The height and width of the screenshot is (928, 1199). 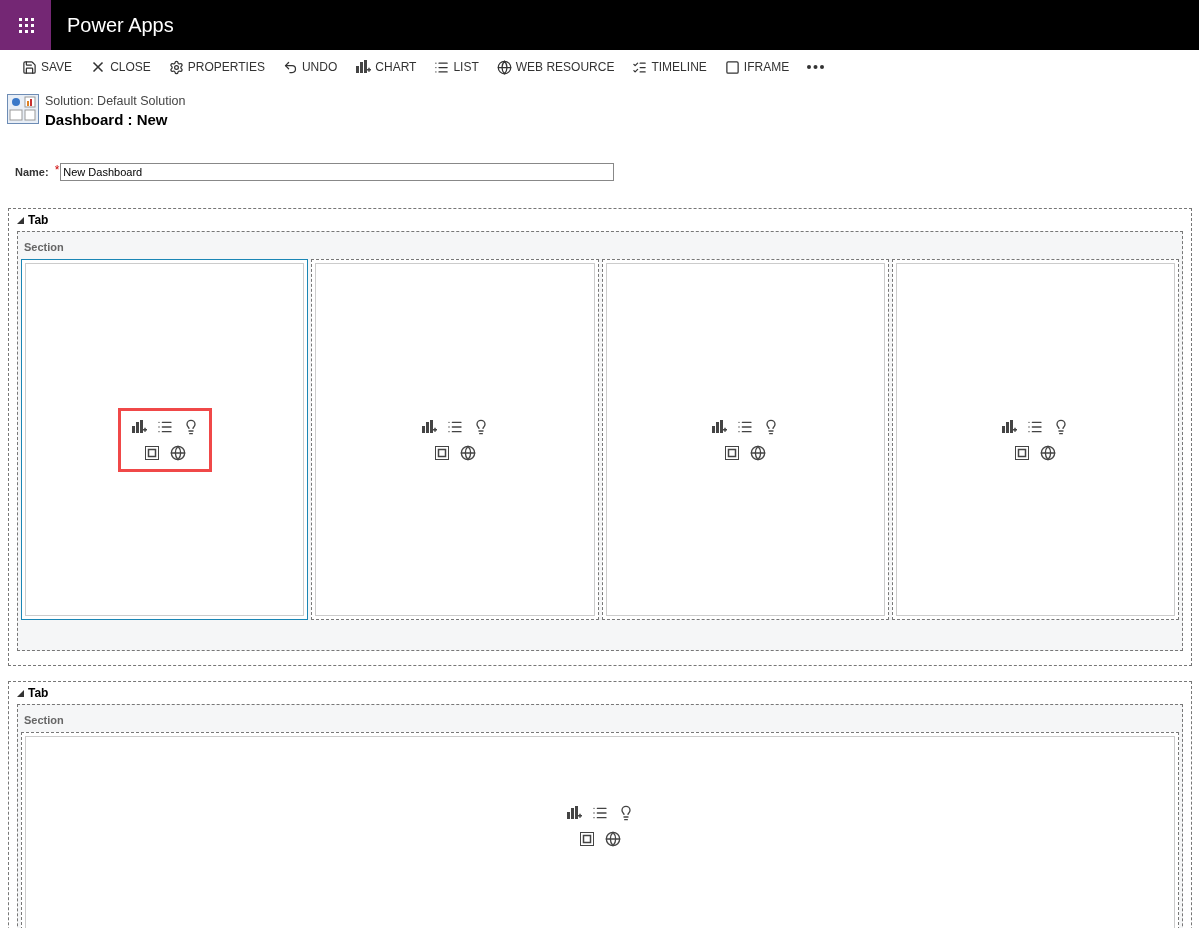 I want to click on iframe-button: IFRAME, so click(x=757, y=67).